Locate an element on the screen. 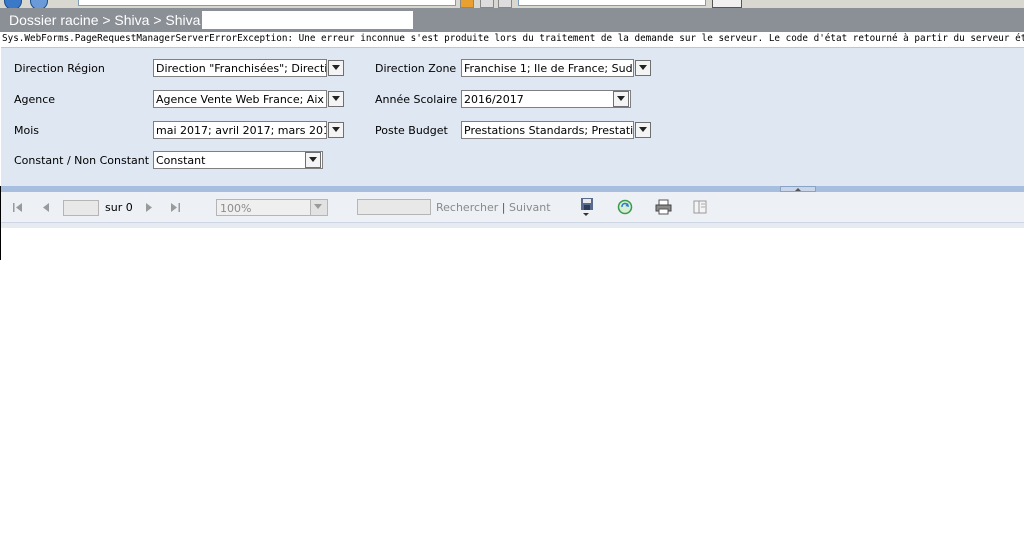 The width and height of the screenshot is (1024, 538). agence-field: Agence Vente Web France; Aix is located at coordinates (240, 99).